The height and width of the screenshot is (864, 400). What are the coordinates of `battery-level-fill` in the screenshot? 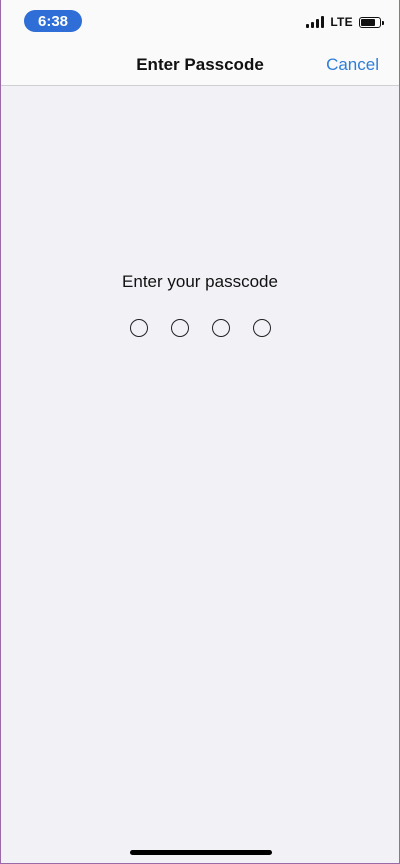 It's located at (368, 22).